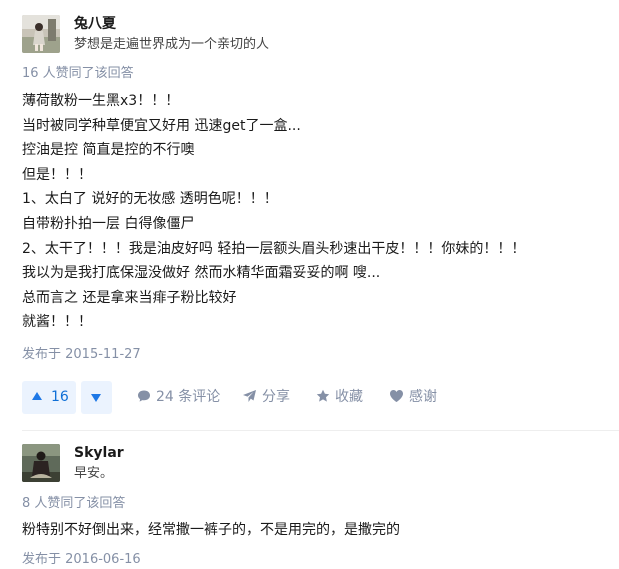 The height and width of the screenshot is (569, 619). I want to click on author-bio: 梦想是走遍世界成为一个亲切的人, so click(172, 44).